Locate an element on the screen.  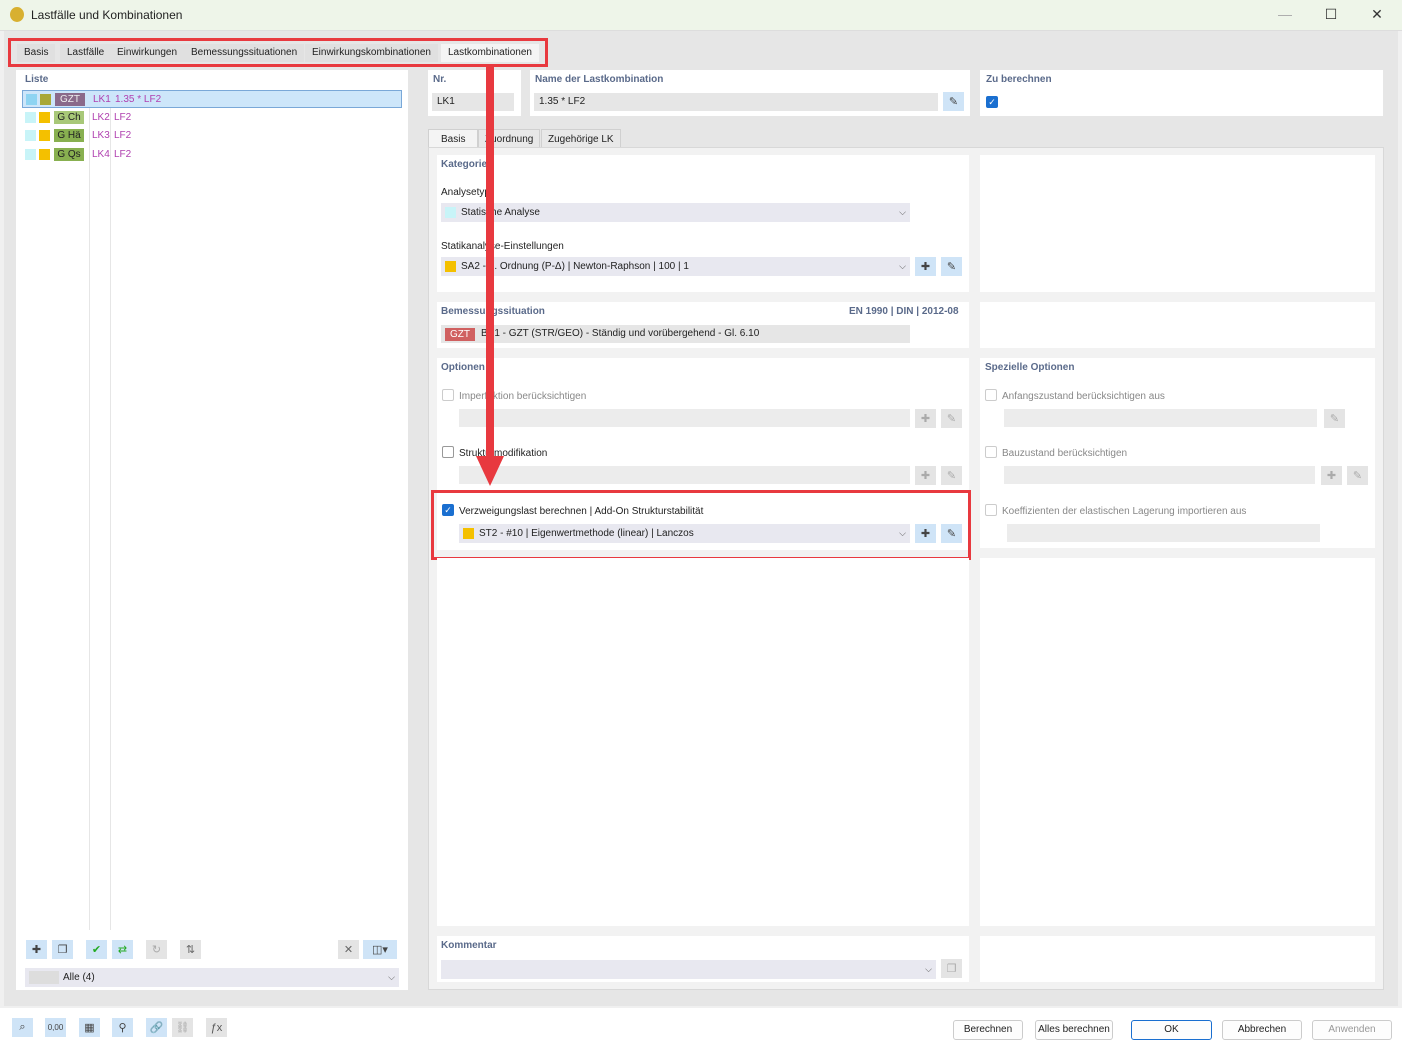
copy-icon: ❐ is located at coordinates (62, 949).